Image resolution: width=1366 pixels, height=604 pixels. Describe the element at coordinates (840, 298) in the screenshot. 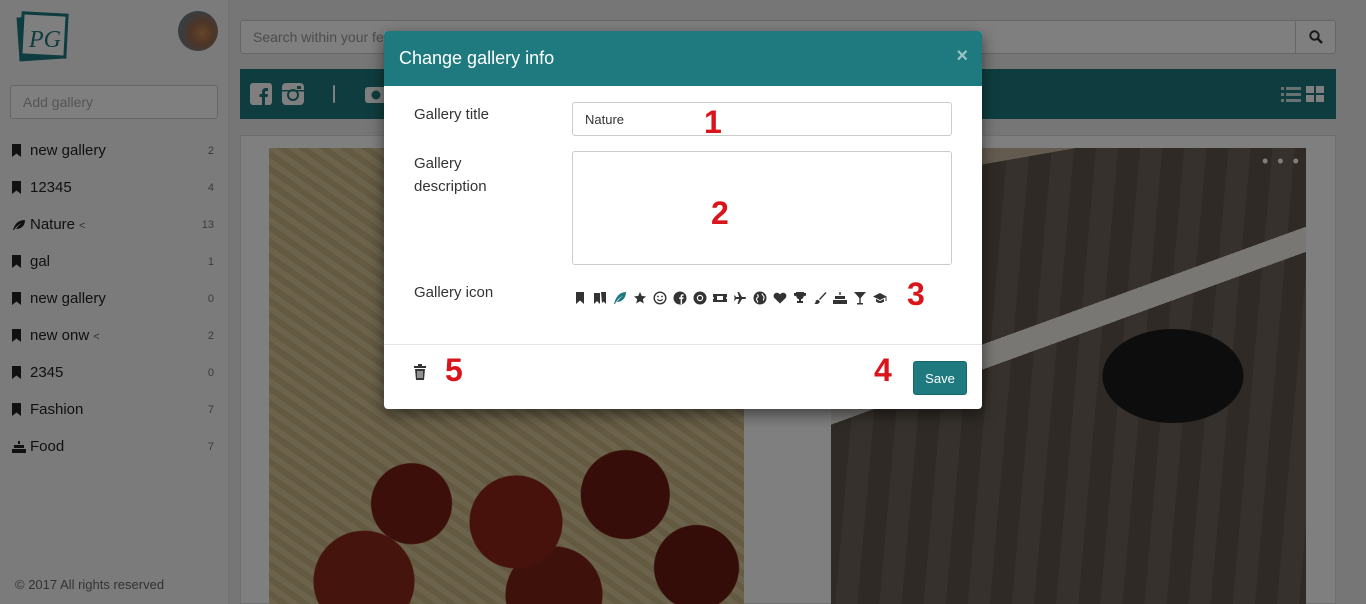

I see `cake-icon` at that location.